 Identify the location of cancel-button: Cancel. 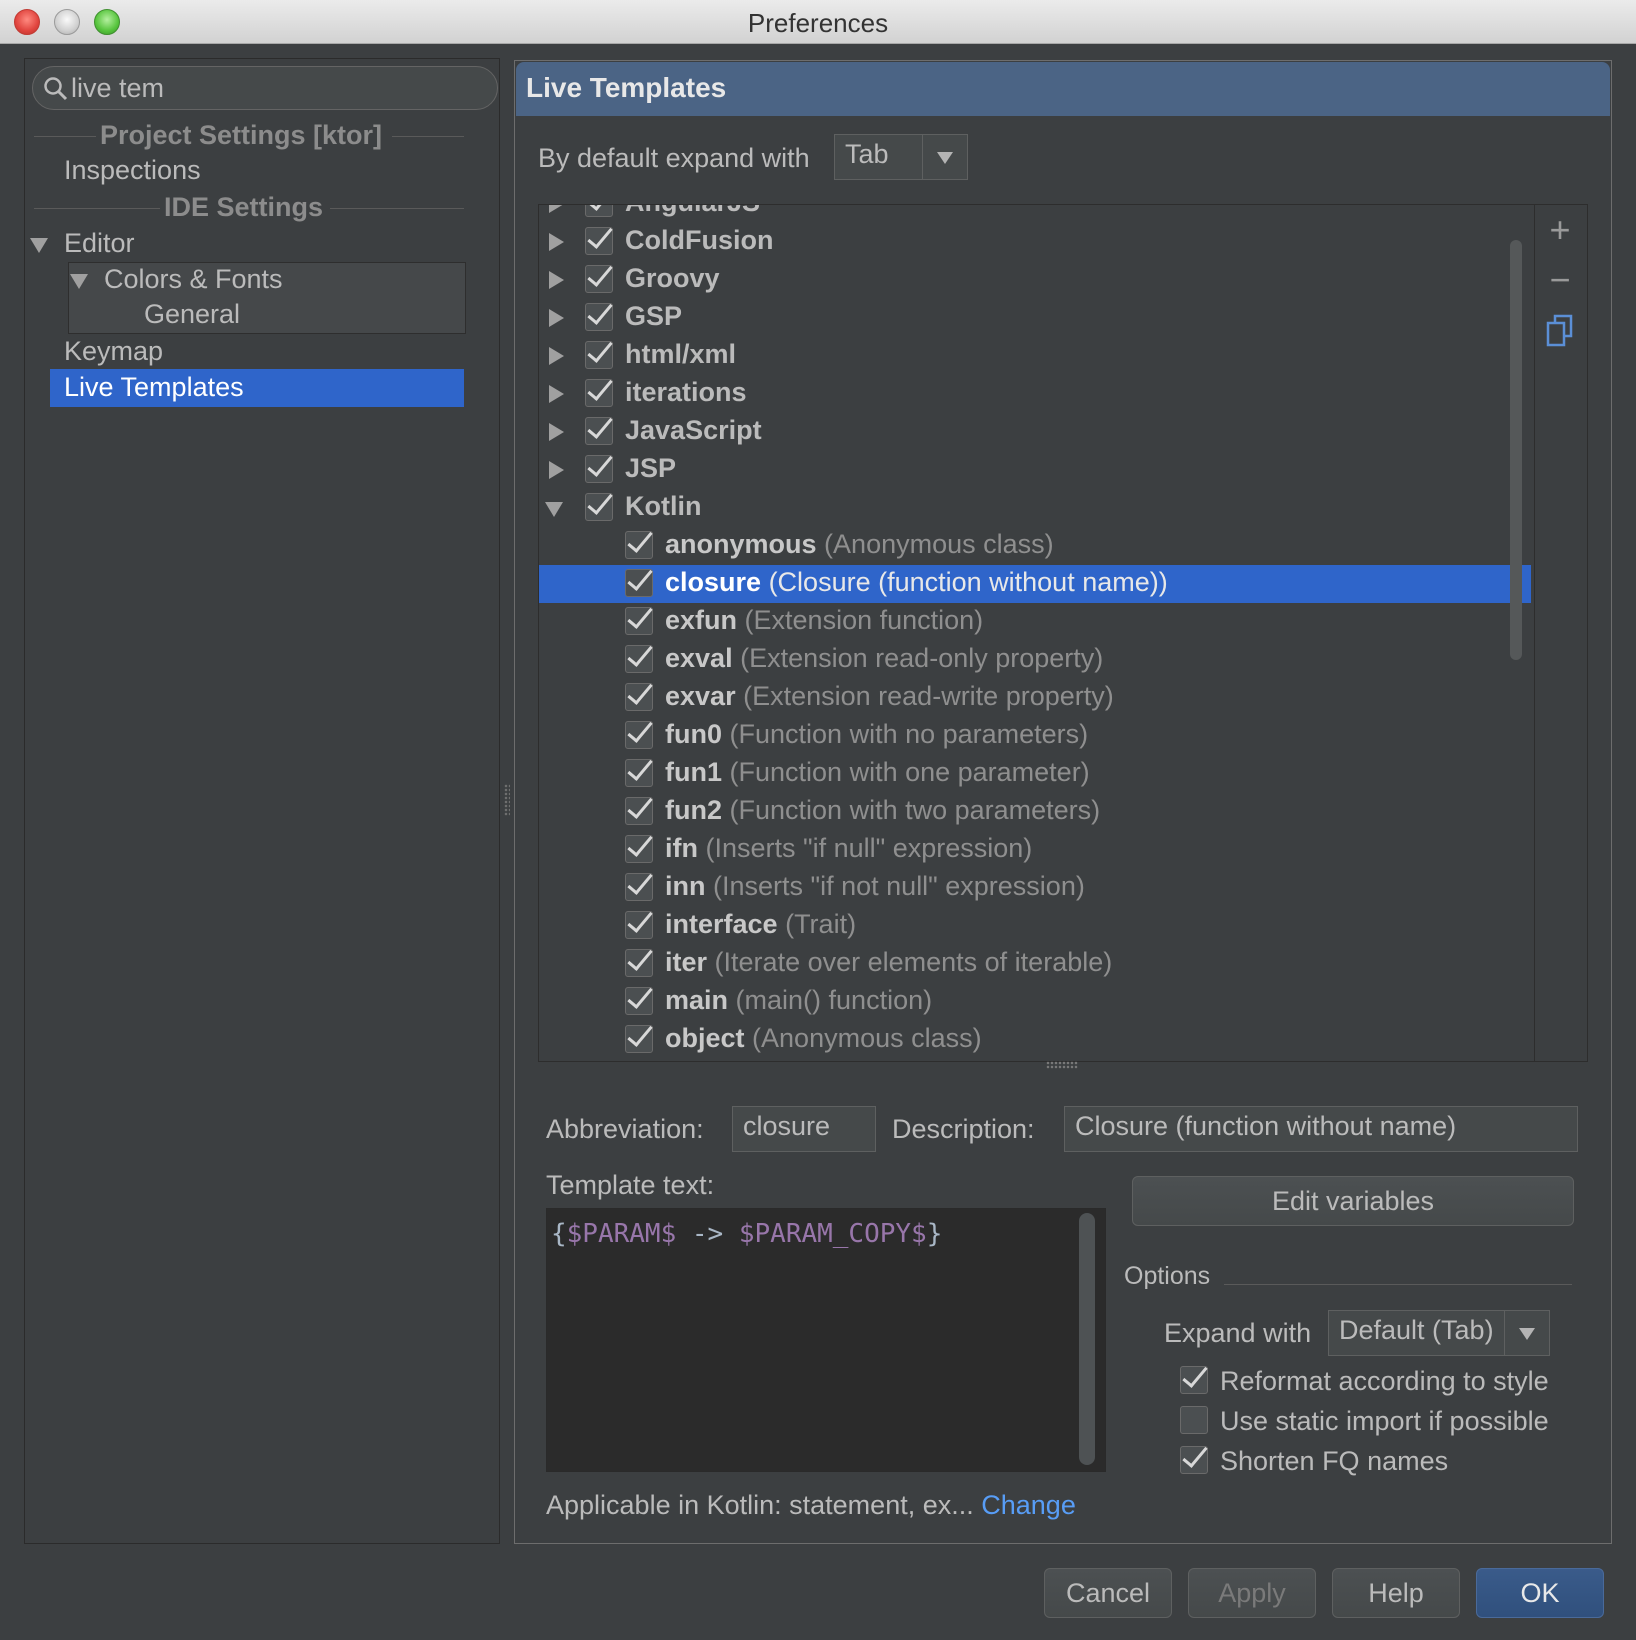
(1108, 1593).